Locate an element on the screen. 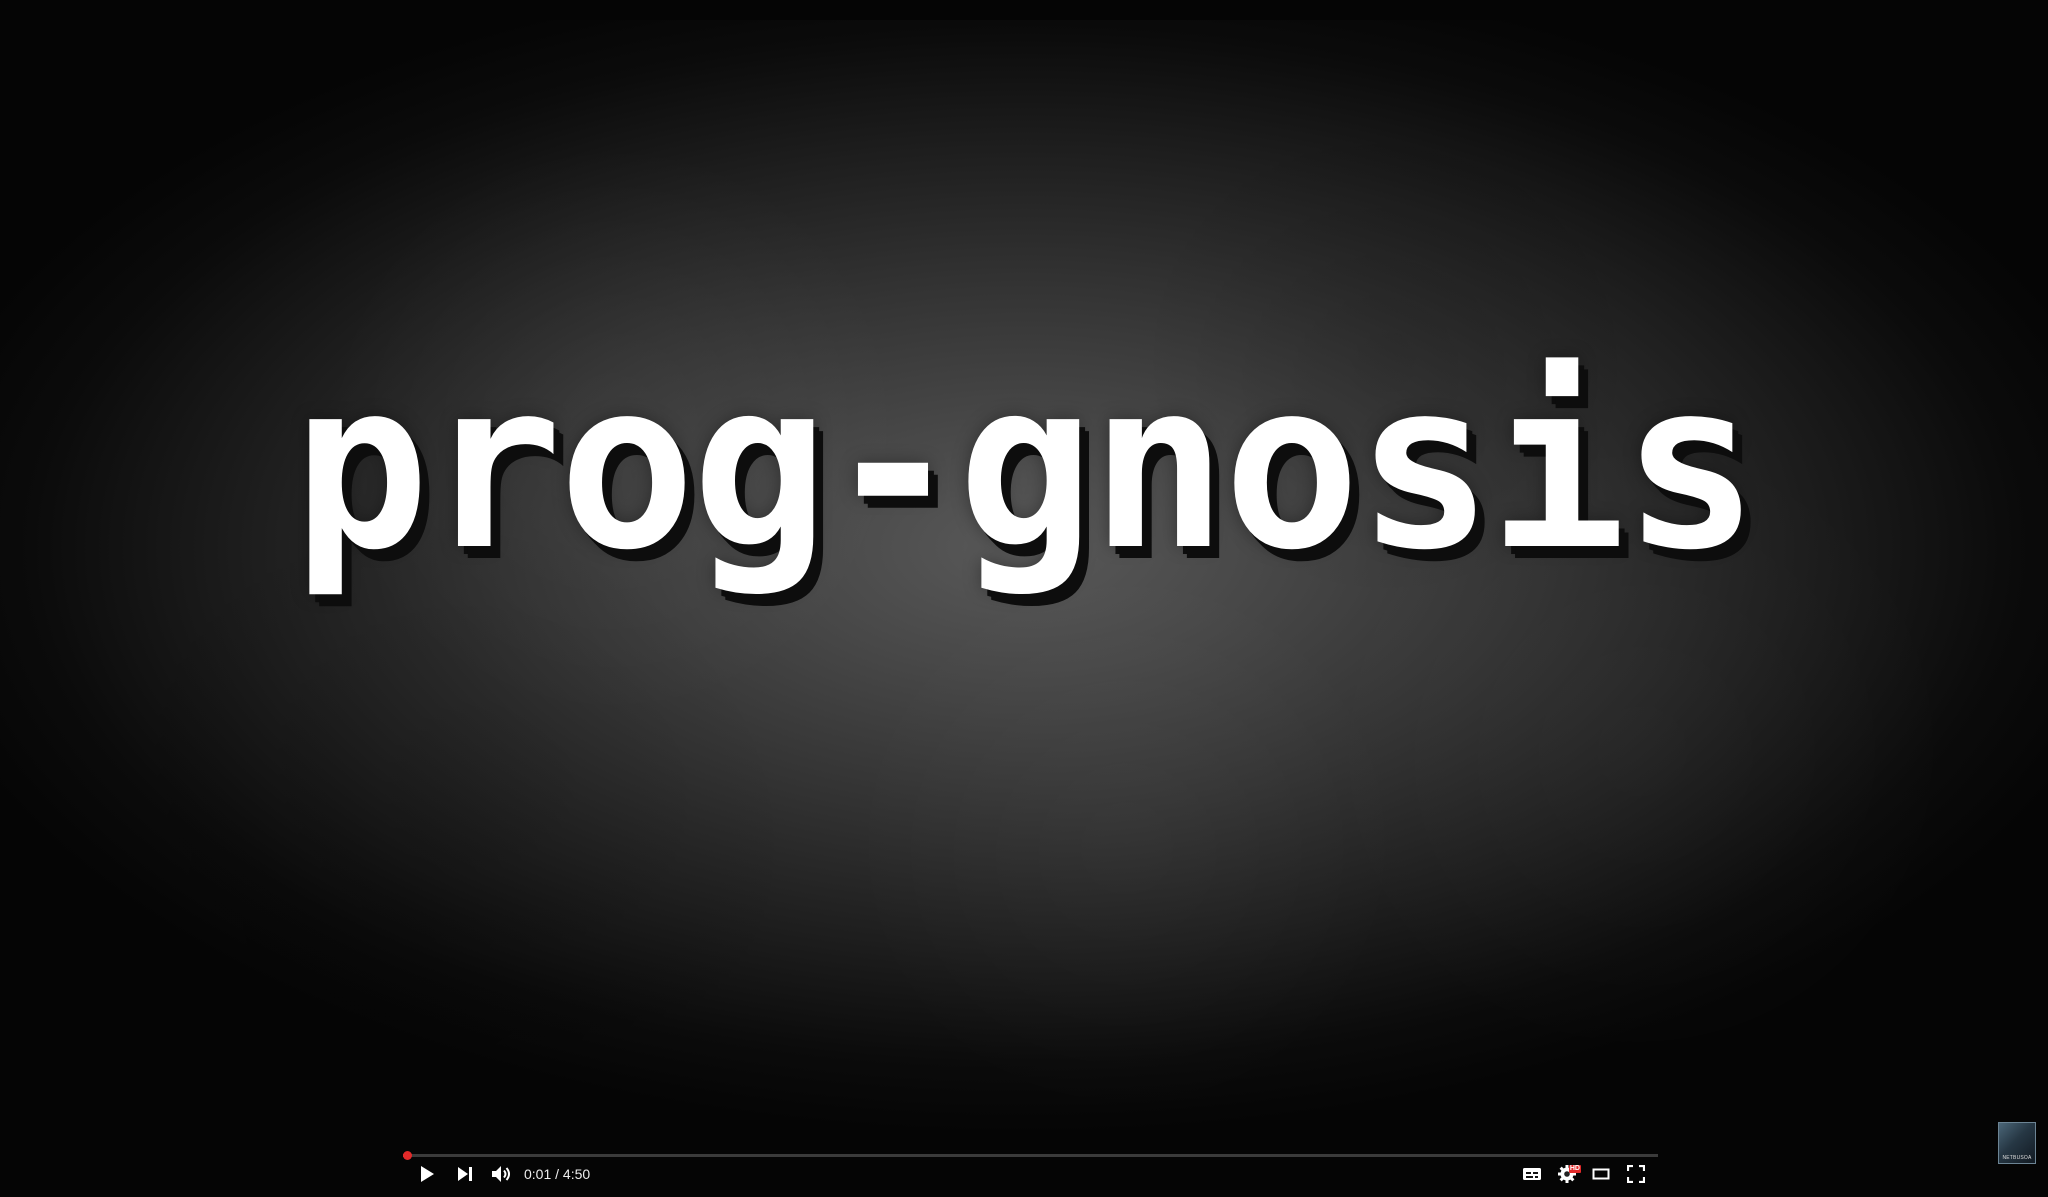 The image size is (2048, 1197). channel-watermark: NETBUSOA is located at coordinates (2017, 1143).